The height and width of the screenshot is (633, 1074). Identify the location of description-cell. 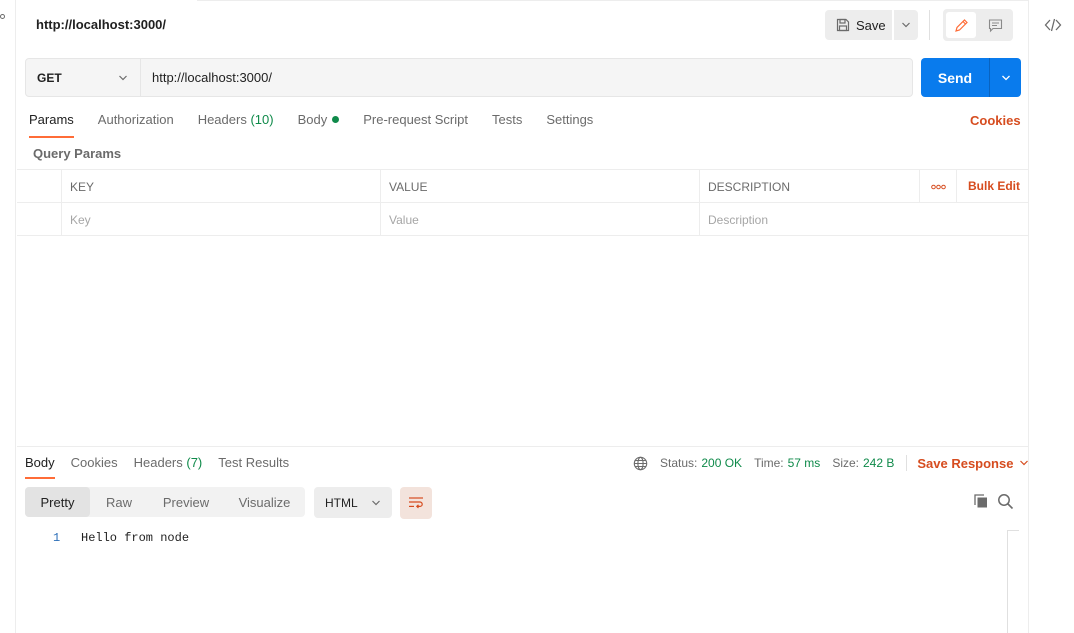
(864, 219).